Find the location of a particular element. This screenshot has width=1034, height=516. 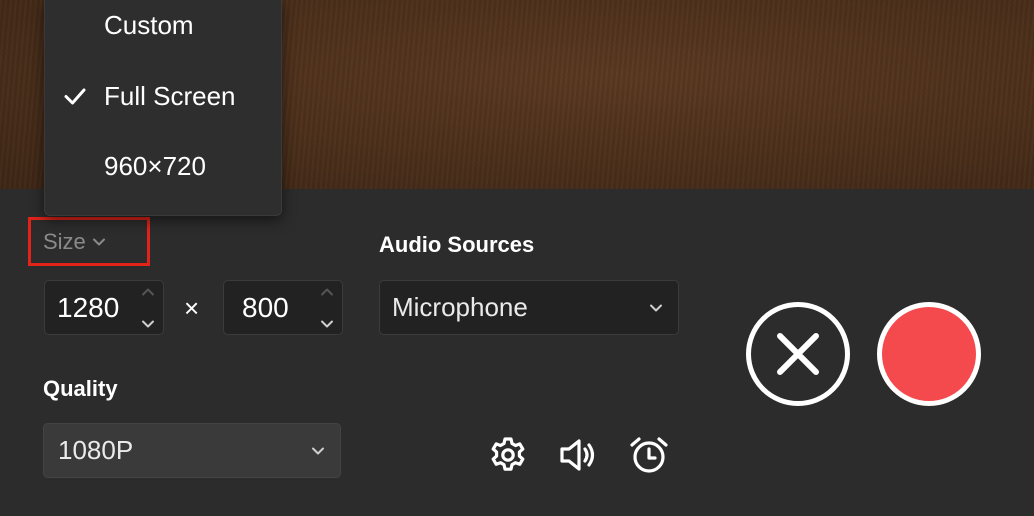

menu-item-custom: Custom is located at coordinates (163, 25).